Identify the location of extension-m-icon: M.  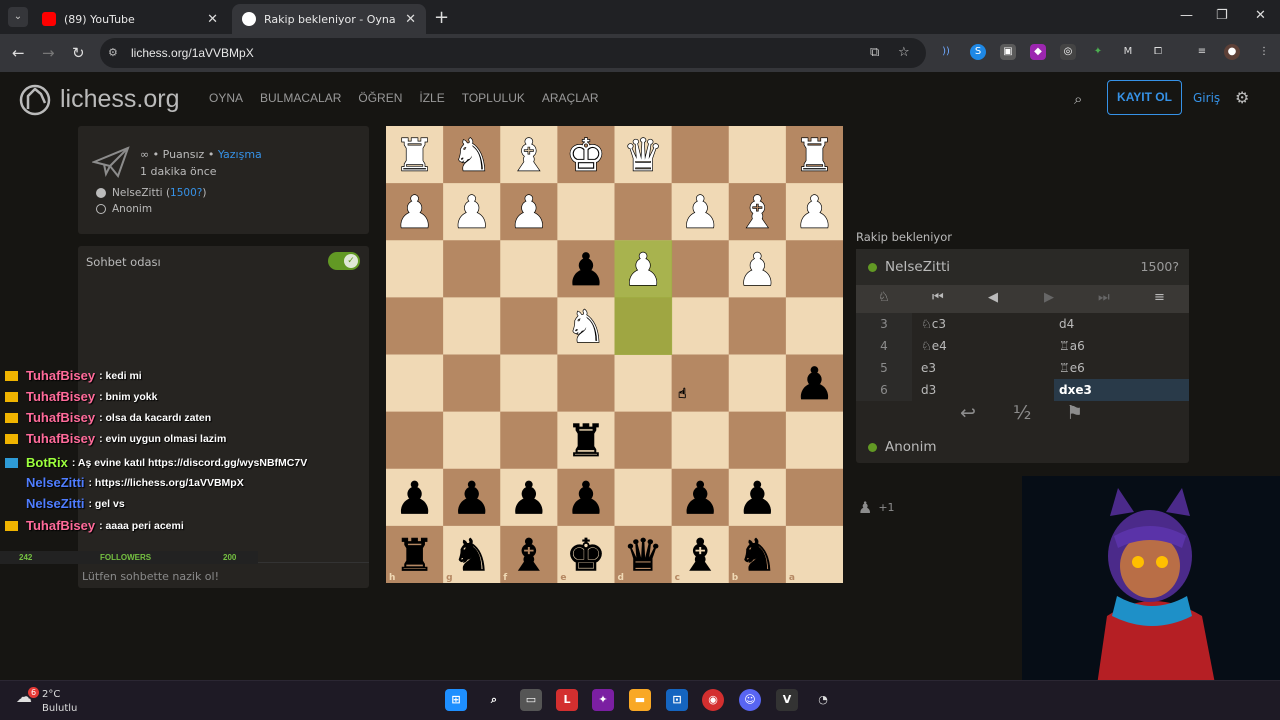
(1128, 52).